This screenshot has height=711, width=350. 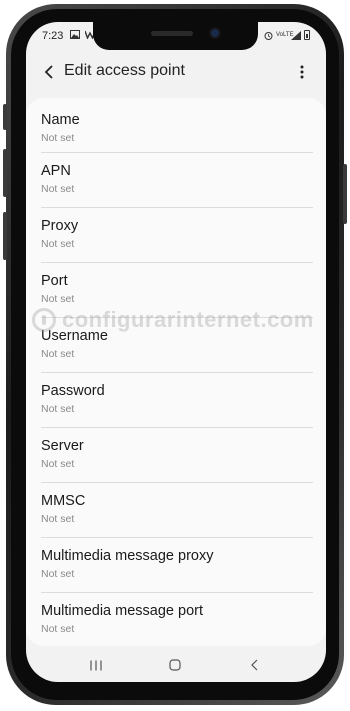 What do you see at coordinates (177, 290) in the screenshot?
I see `setting-port: Port Not set` at bounding box center [177, 290].